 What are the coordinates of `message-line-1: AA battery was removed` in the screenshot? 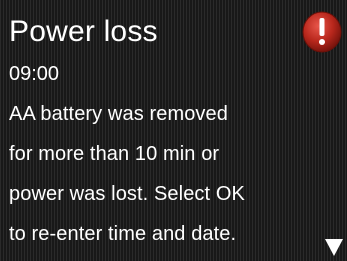 It's located at (118, 114).